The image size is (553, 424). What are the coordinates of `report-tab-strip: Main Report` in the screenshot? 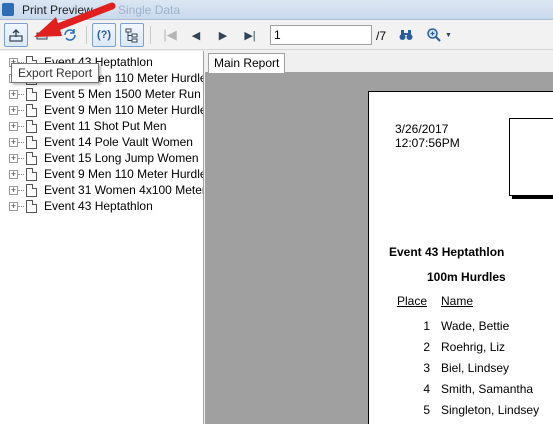 It's located at (379, 62).